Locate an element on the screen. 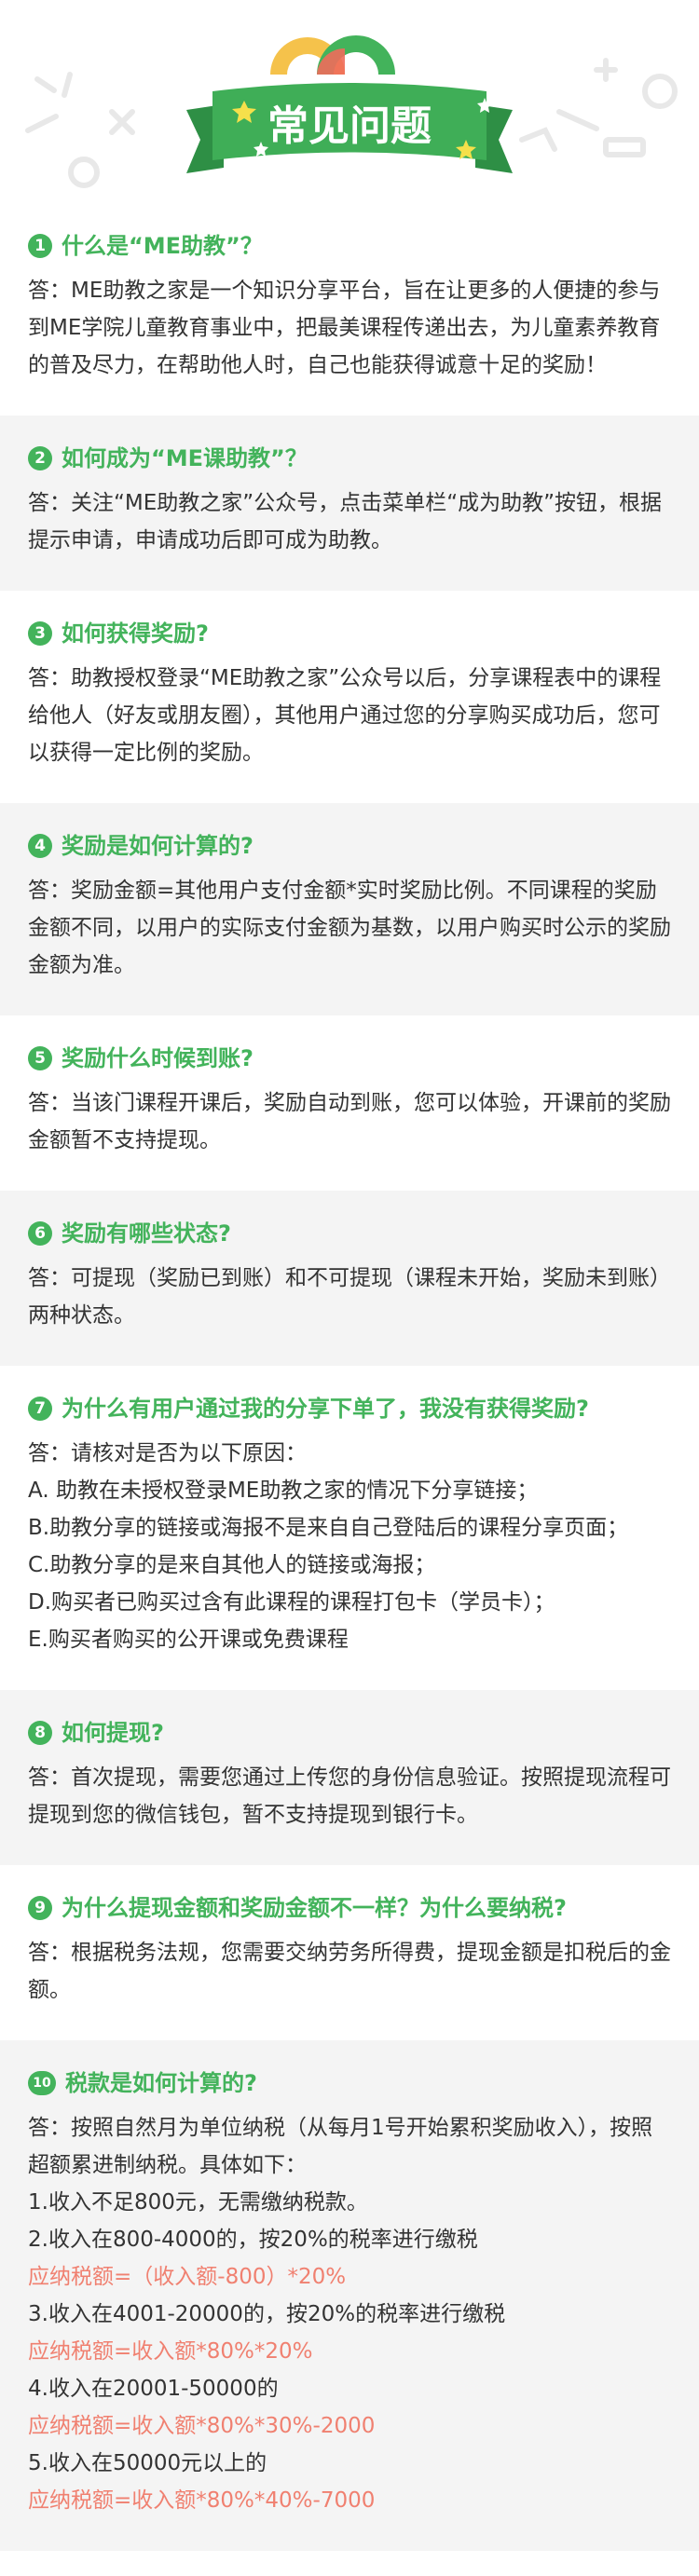  answer-line: C.助教分享的是来自其他人的链接或海报； is located at coordinates (232, 1565).